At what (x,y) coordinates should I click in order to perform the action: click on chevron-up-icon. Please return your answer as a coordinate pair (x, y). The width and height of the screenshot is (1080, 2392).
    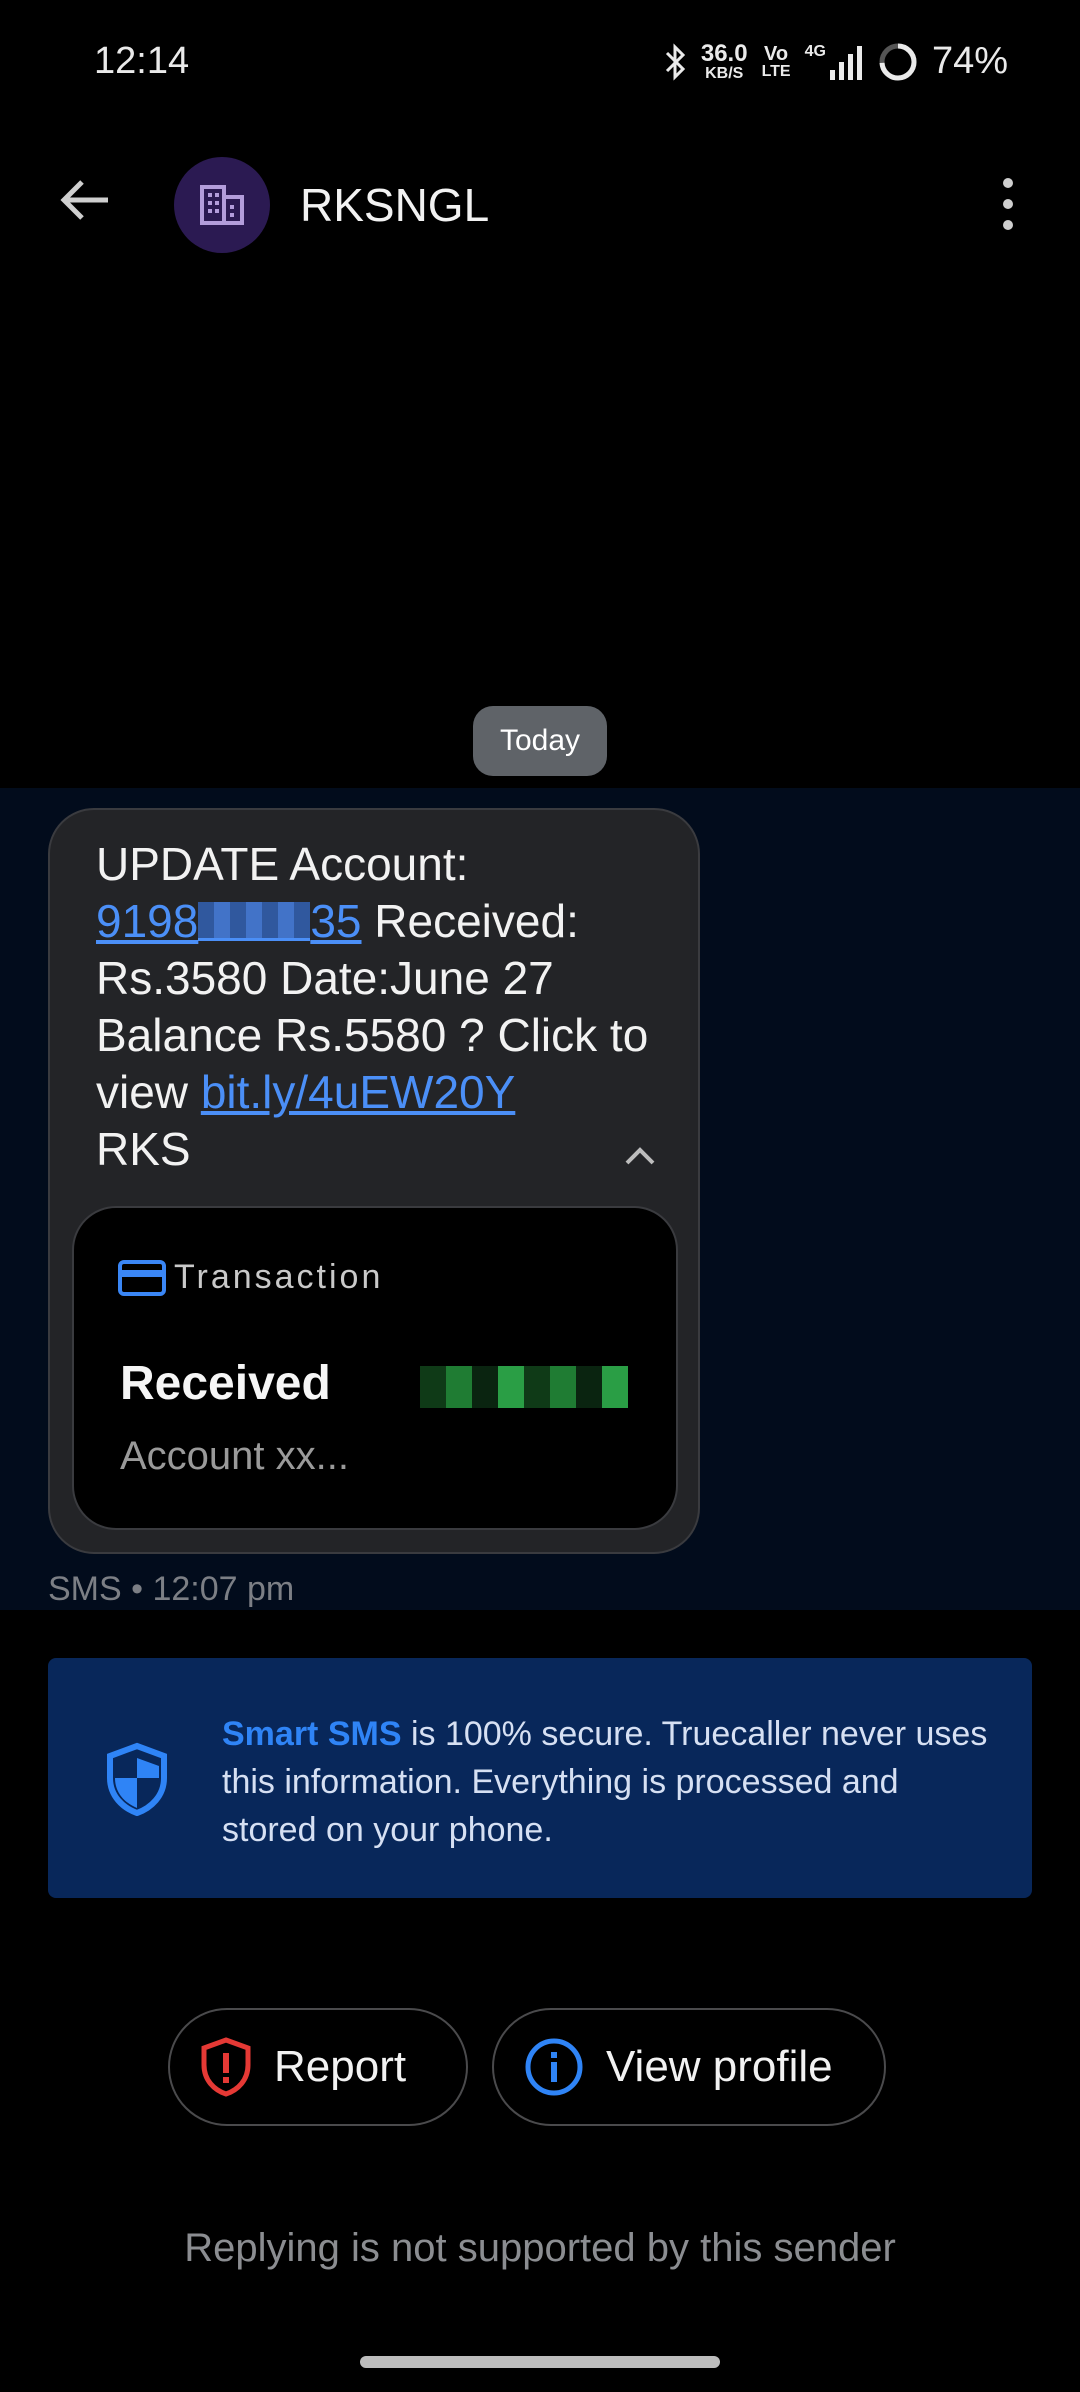
    Looking at the image, I should click on (640, 1156).